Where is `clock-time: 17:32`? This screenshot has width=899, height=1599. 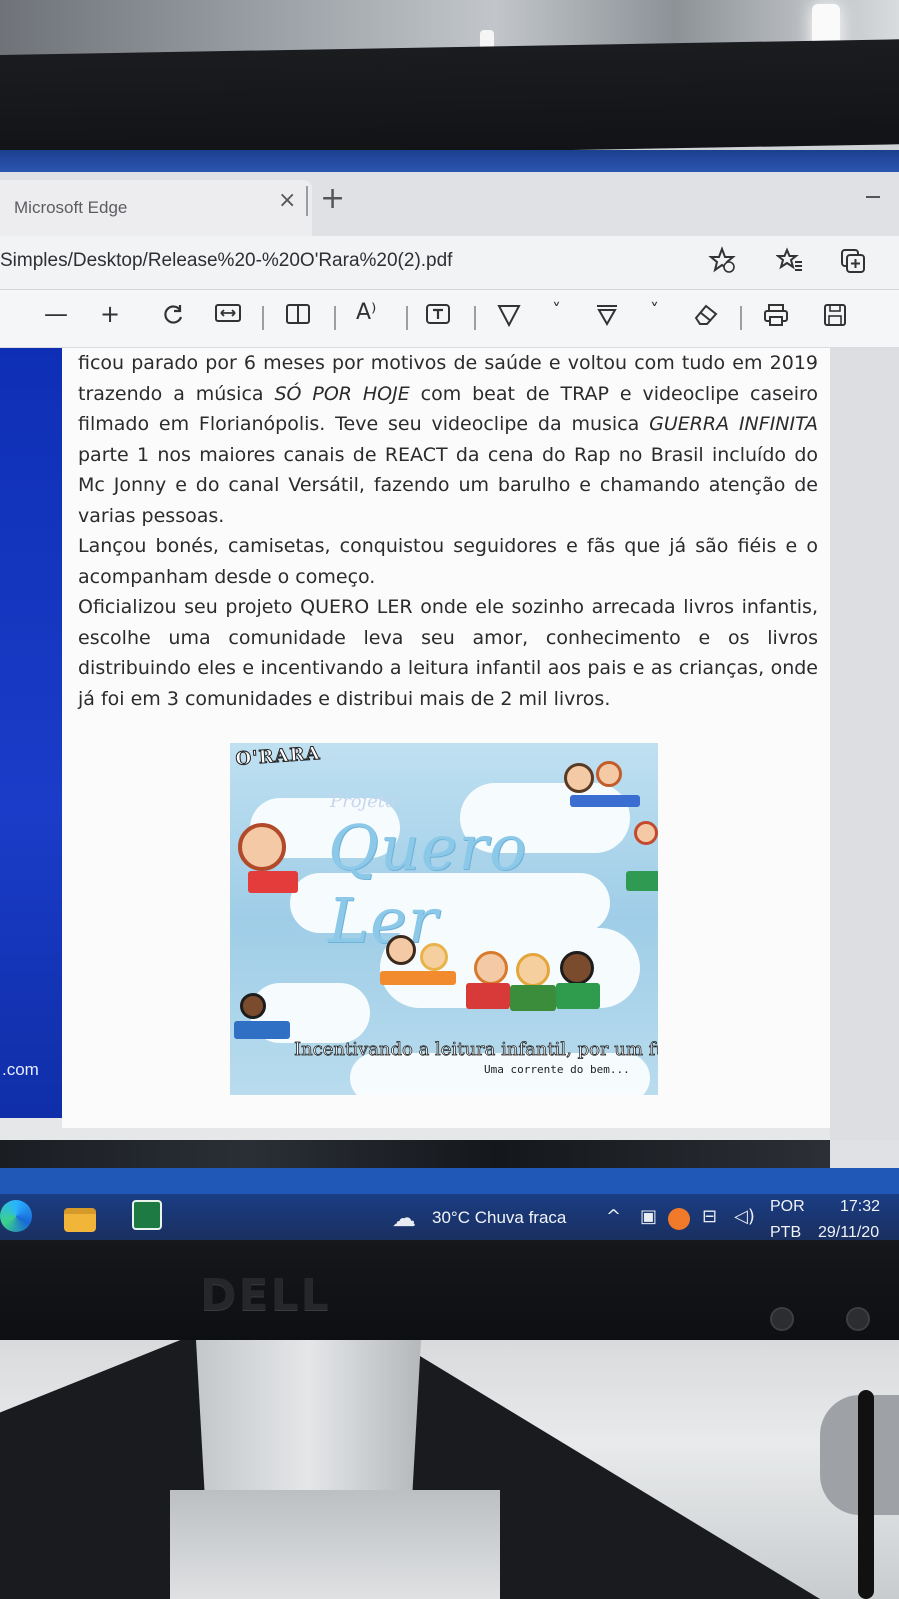 clock-time: 17:32 is located at coordinates (860, 1207).